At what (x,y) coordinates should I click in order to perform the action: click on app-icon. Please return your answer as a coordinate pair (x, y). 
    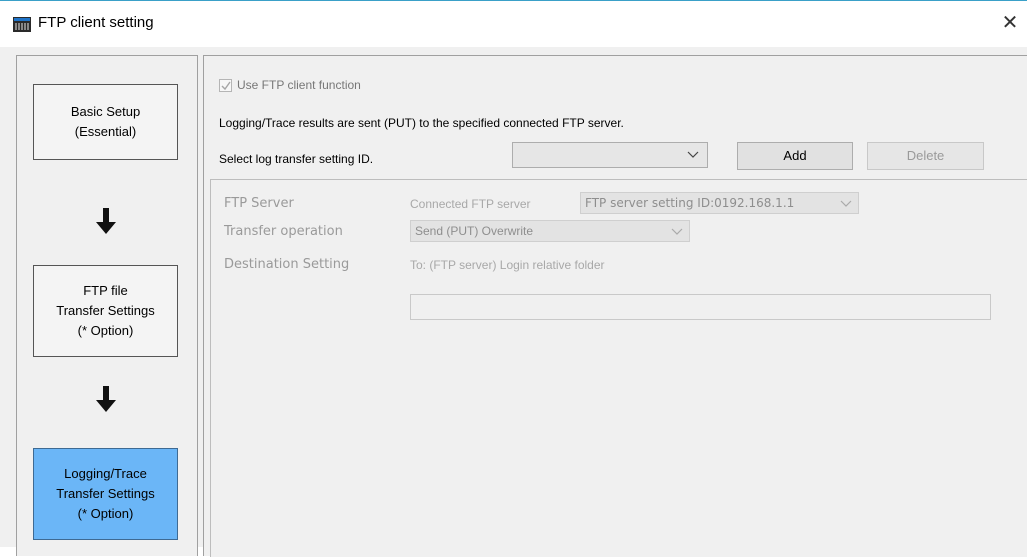
    Looking at the image, I should click on (22, 24).